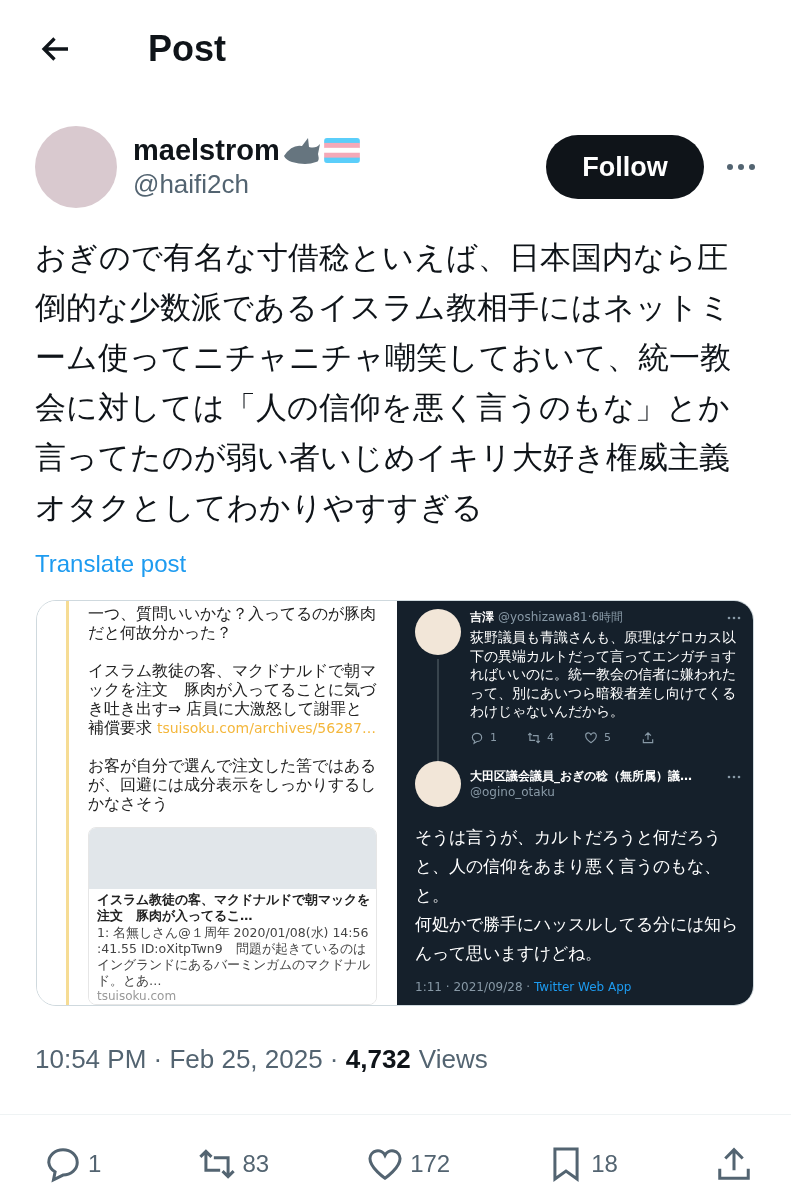 This screenshot has height=1200, width=791. Describe the element at coordinates (232, 624) in the screenshot. I see `quoted-text: 一つ、質問いいかな？入ってるのが豚肉だと何故分かった？` at that location.